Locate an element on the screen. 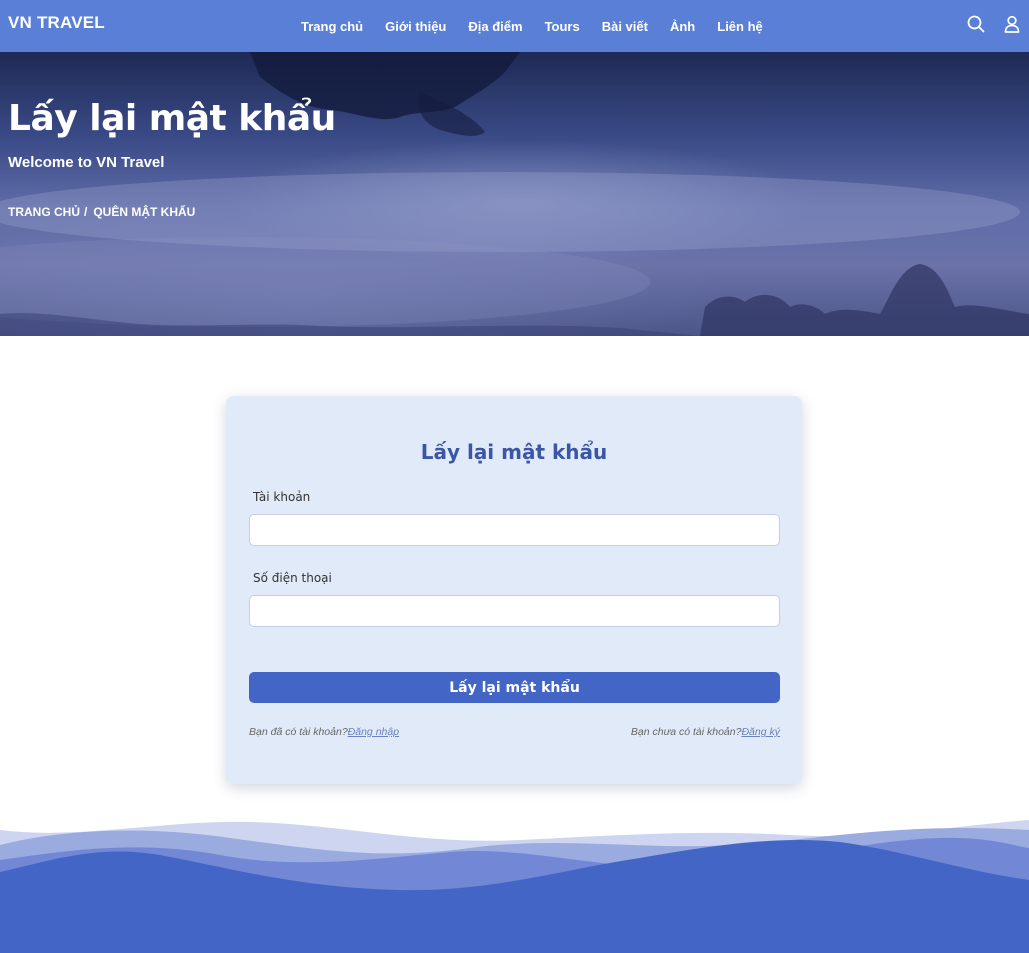 The width and height of the screenshot is (1029, 953). hero-title: Lấy lại mật khẩu is located at coordinates (172, 118).